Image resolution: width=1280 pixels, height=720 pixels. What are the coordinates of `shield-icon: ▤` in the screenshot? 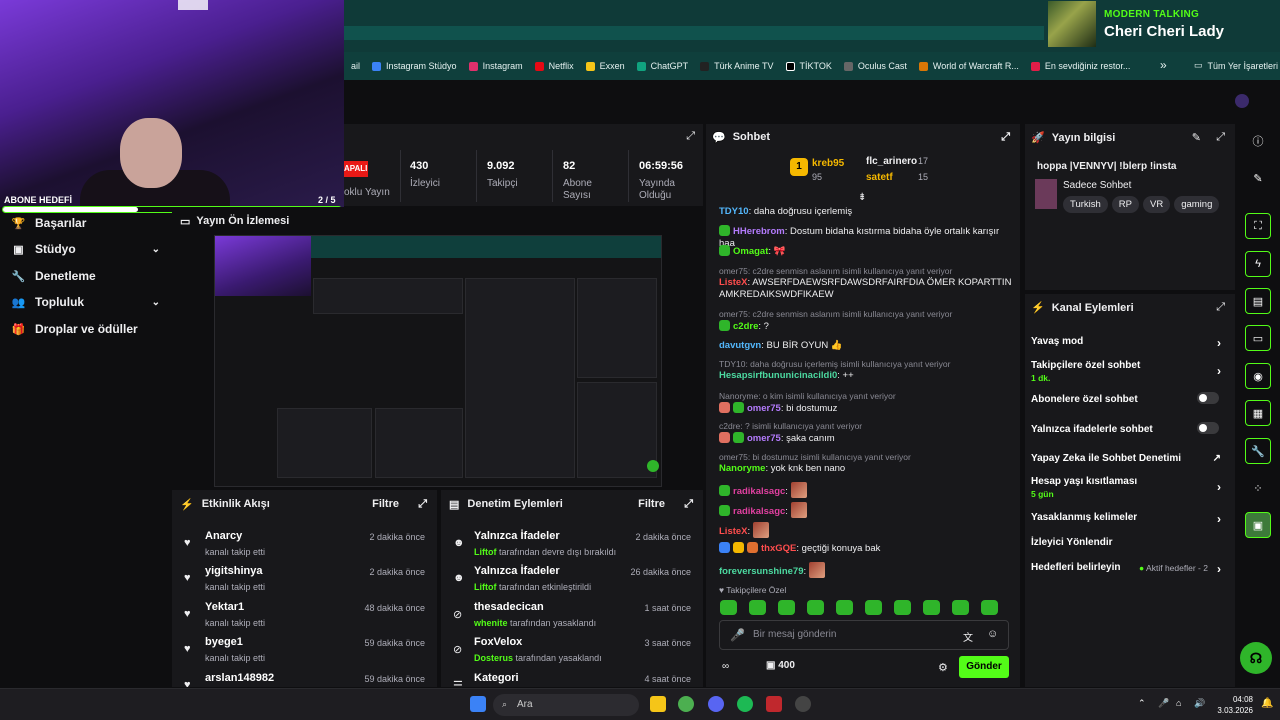 It's located at (454, 504).